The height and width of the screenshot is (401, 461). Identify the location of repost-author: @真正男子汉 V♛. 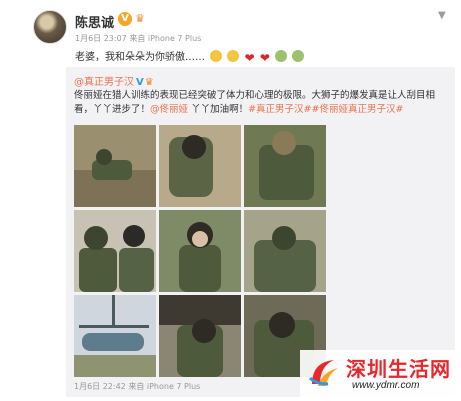
(114, 80).